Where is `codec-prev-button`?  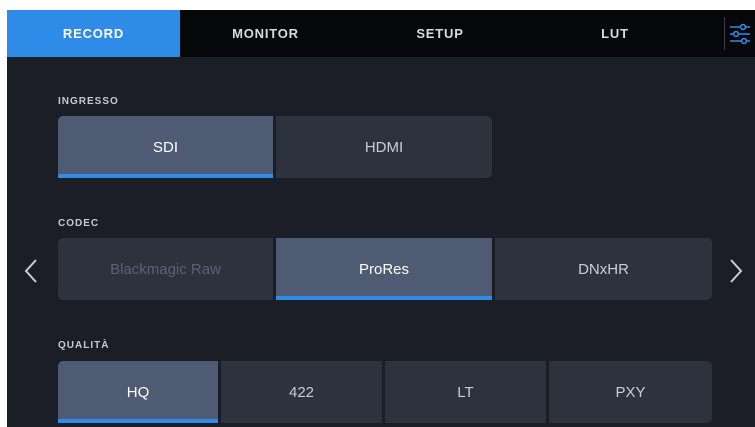 codec-prev-button is located at coordinates (31, 271).